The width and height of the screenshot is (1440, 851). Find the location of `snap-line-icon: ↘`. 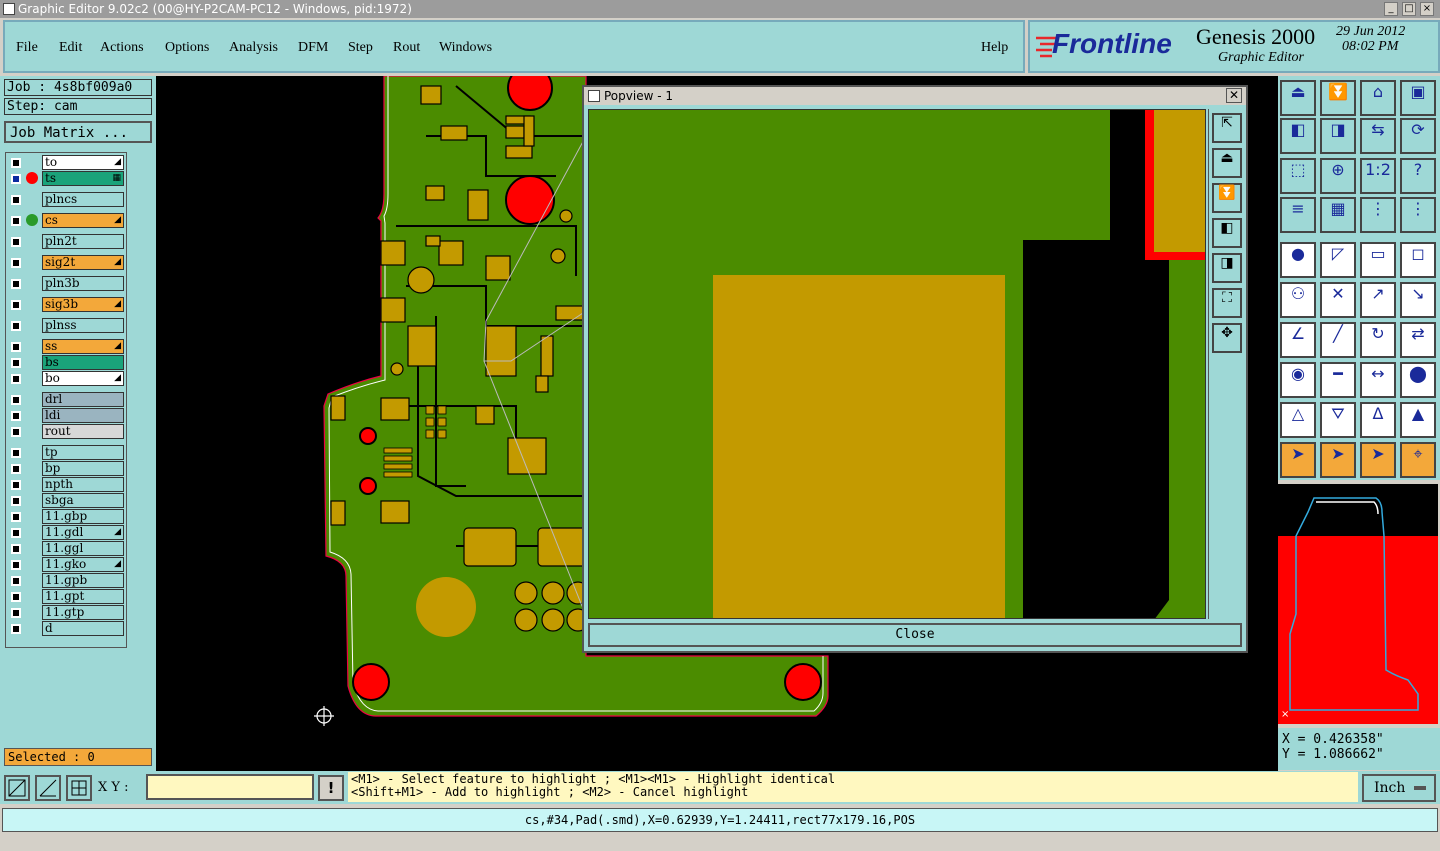

snap-line-icon: ↘ is located at coordinates (1418, 300).